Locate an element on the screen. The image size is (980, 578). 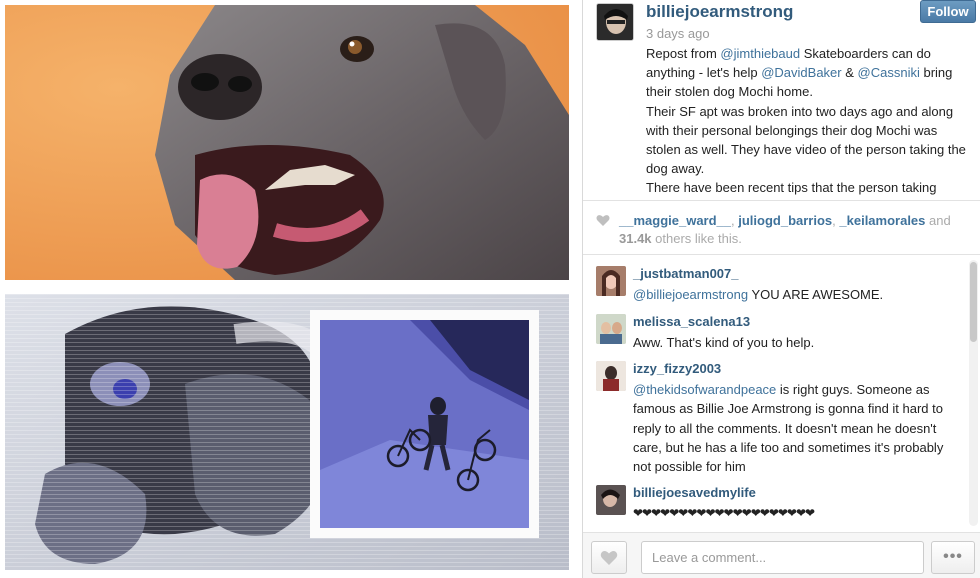
likes-and: and is located at coordinates (938, 220).